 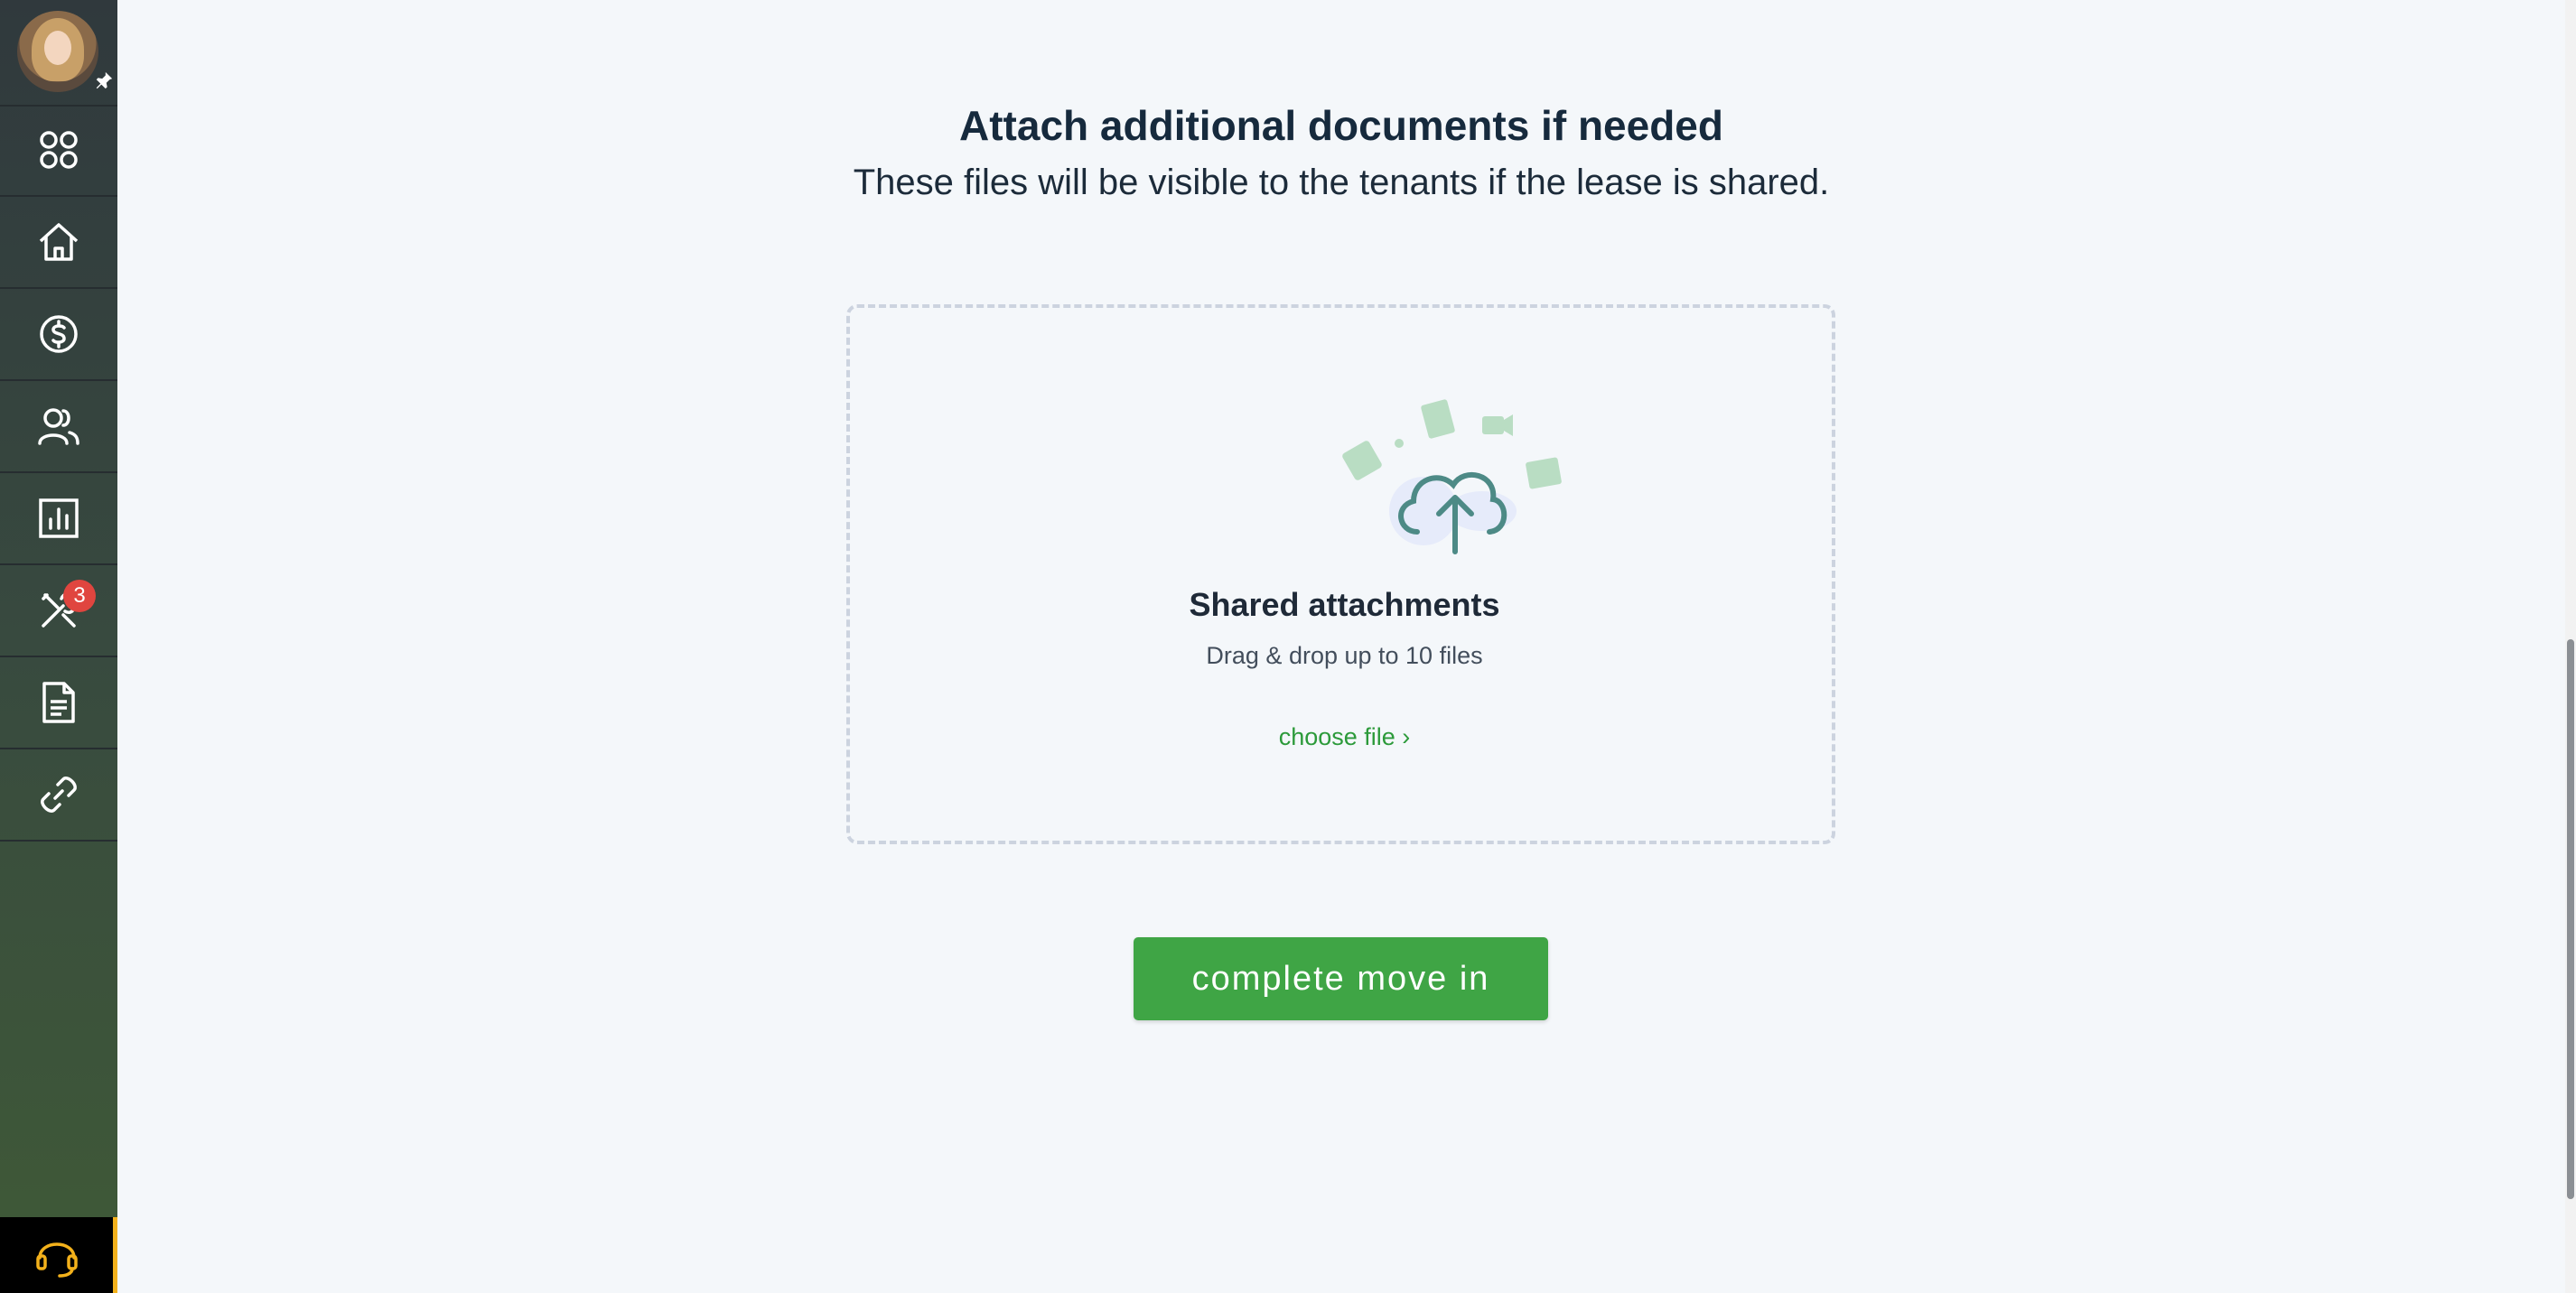 I want to click on user-avatar-area, so click(x=59, y=53).